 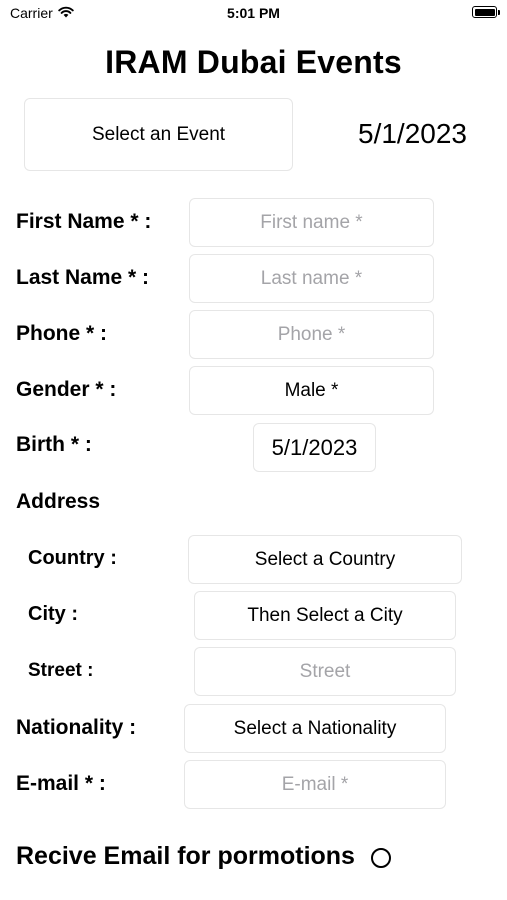 I want to click on last-name-input: Last name *, so click(x=311, y=278).